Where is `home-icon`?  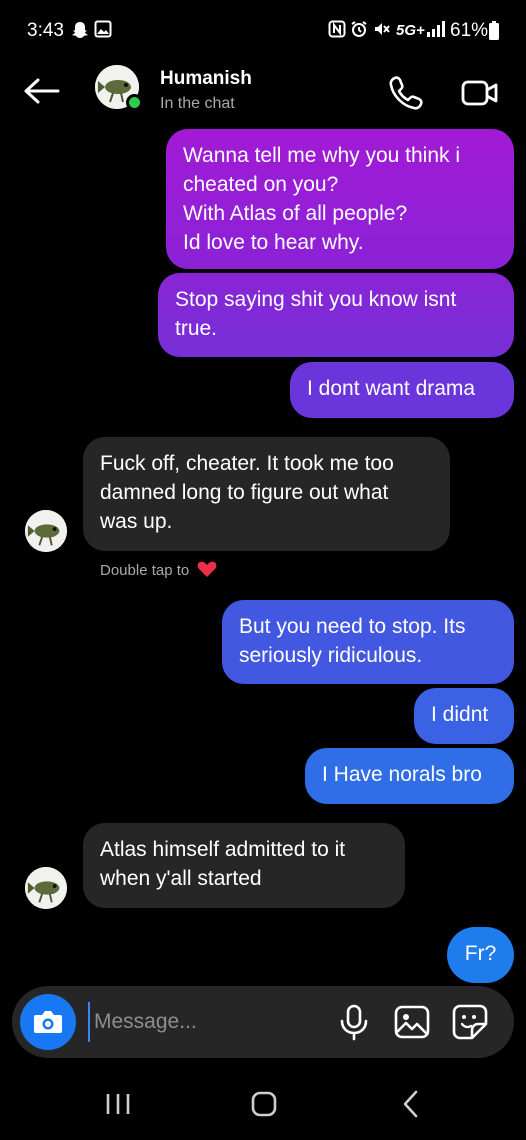
home-icon is located at coordinates (264, 1104).